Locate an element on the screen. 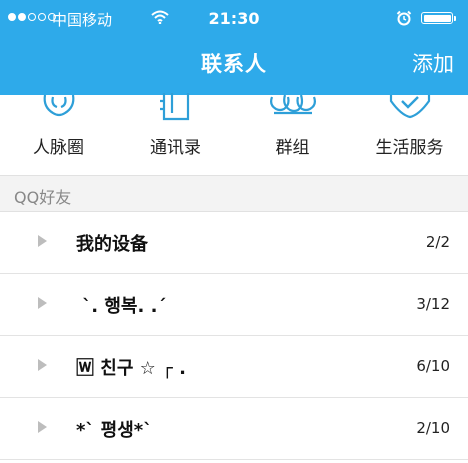  address-book-icon is located at coordinates (174, 107).